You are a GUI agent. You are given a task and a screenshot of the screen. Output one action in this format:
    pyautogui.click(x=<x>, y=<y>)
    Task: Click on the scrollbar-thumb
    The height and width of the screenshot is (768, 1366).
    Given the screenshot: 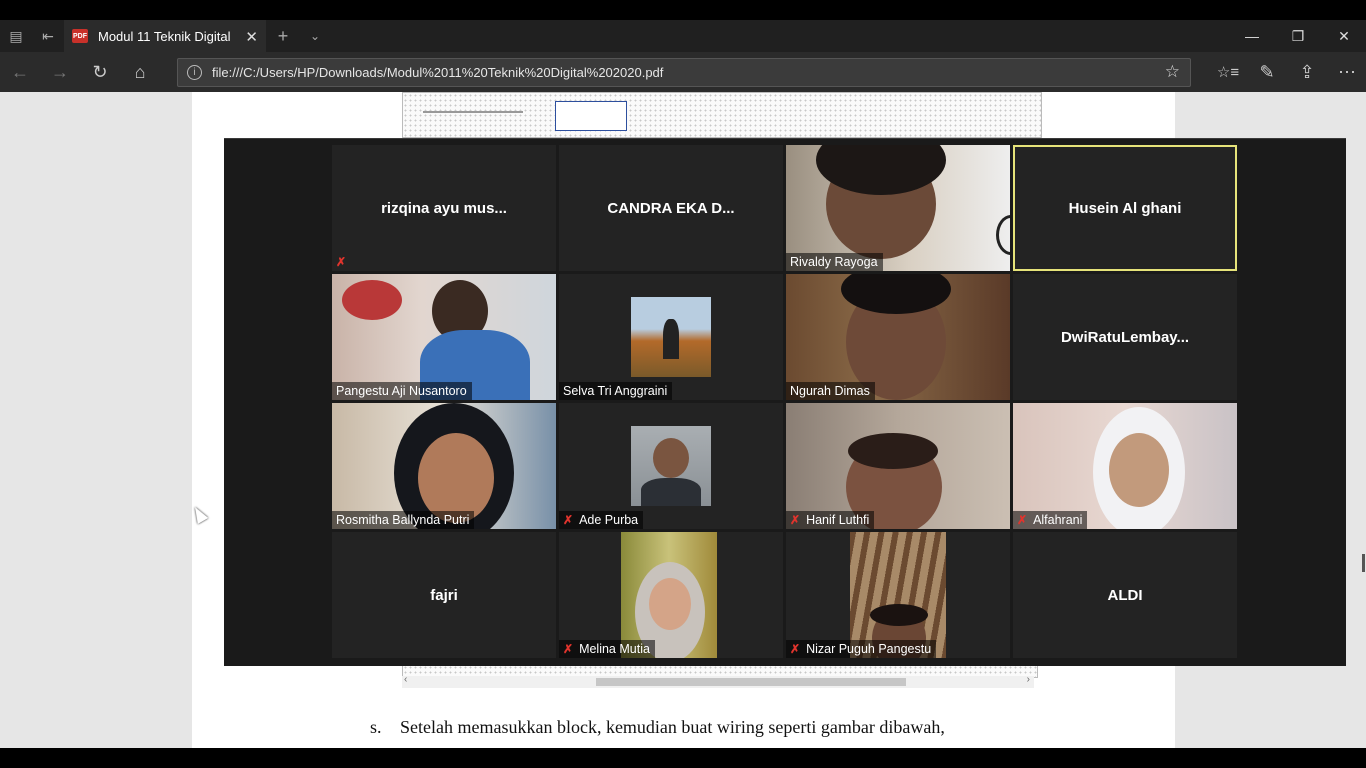 What is the action you would take?
    pyautogui.click(x=751, y=682)
    